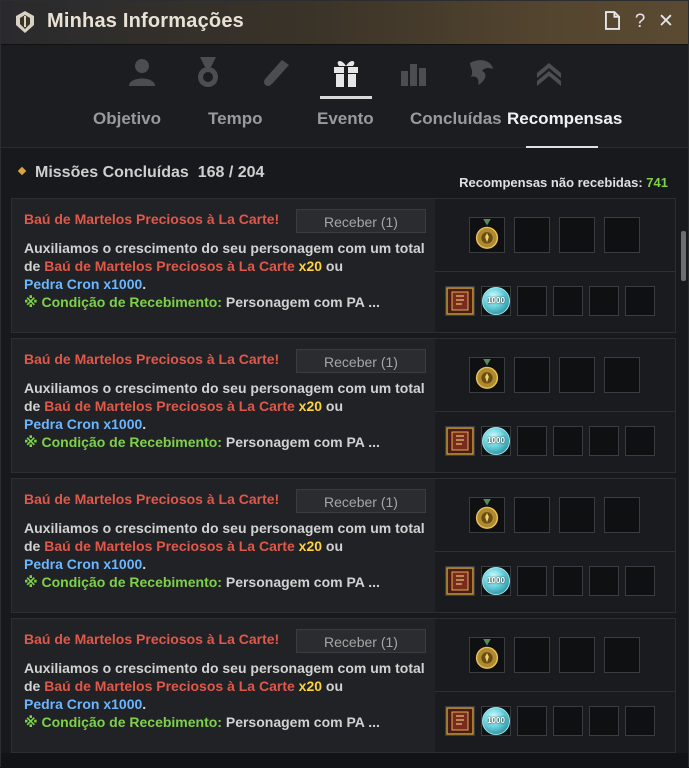  I want to click on summary-label: Missões Concluídas, so click(112, 172).